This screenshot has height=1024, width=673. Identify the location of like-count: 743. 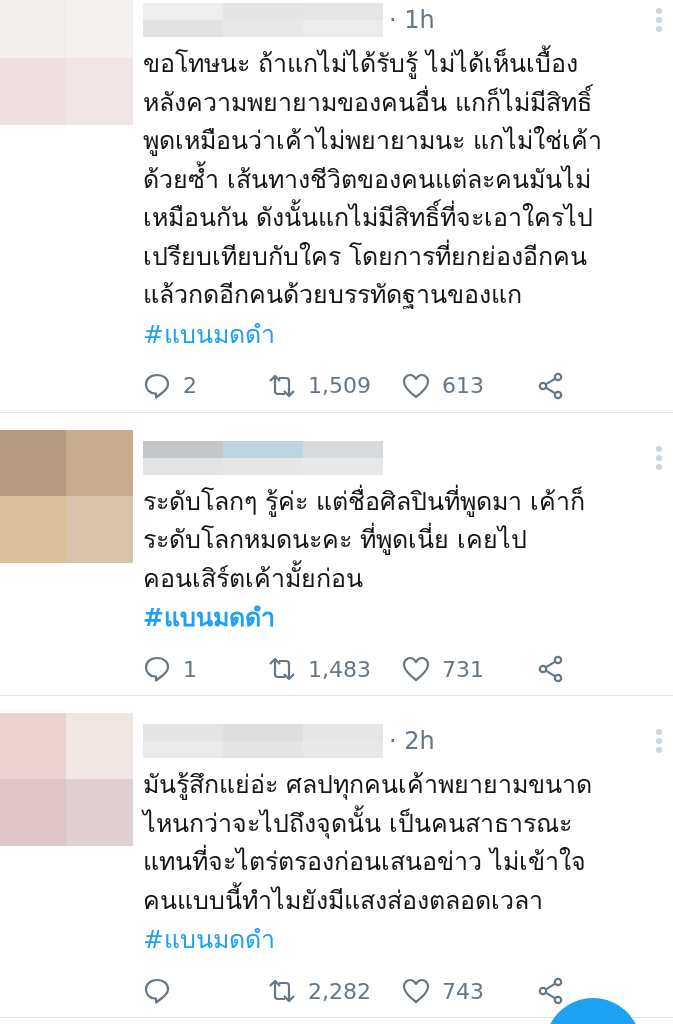
(463, 991).